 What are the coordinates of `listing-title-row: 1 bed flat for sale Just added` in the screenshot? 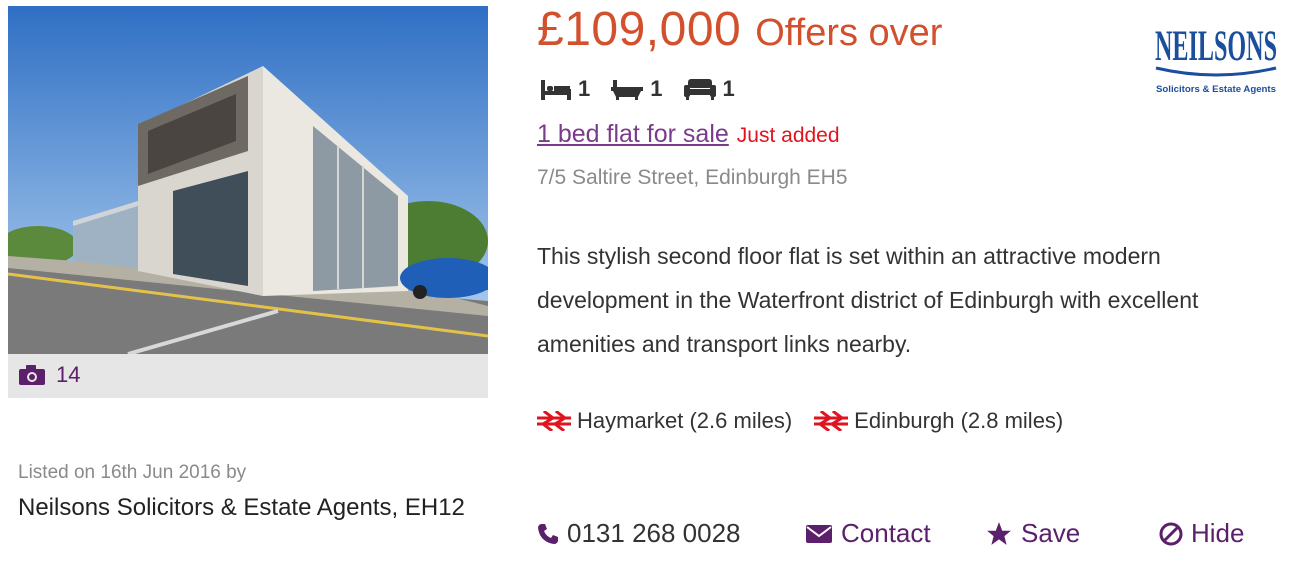 It's located at (688, 134).